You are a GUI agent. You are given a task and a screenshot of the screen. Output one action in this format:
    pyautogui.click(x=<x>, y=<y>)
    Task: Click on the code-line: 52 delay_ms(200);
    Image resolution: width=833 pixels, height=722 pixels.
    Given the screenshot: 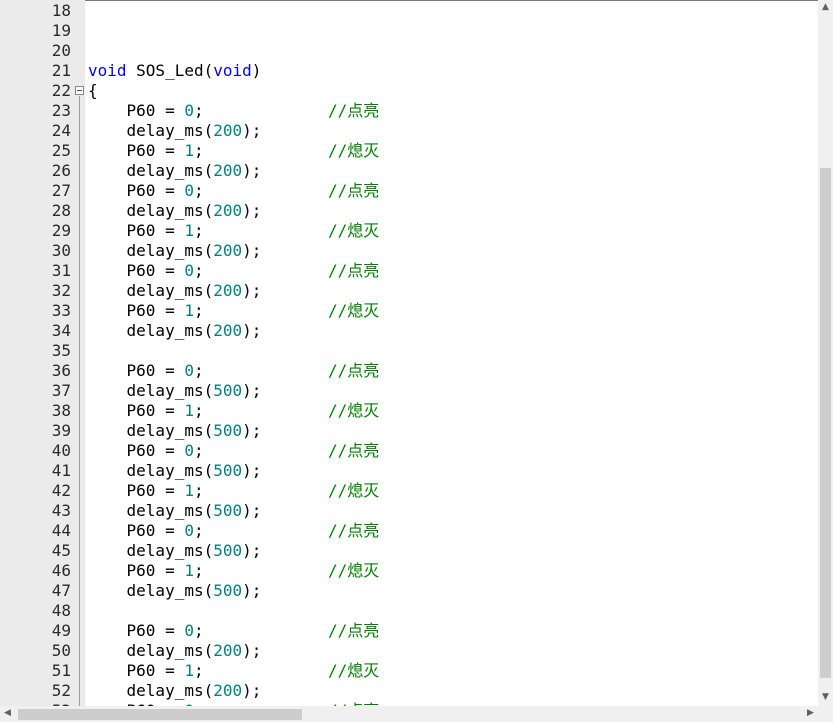 What is the action you would take?
    pyautogui.click(x=409, y=691)
    